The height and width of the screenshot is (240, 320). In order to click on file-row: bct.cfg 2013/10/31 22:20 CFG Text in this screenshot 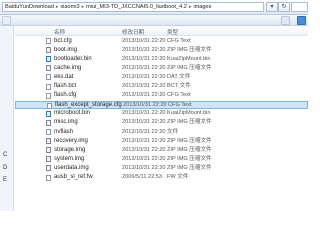, I will do `click(161, 41)`.